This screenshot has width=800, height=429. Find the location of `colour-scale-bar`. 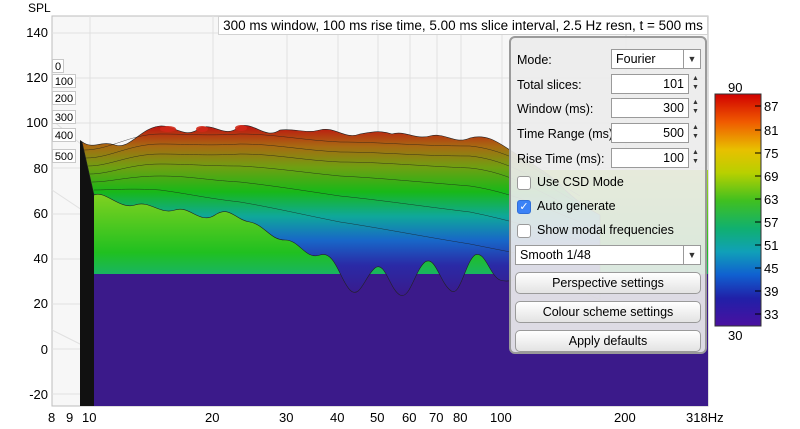

colour-scale-bar is located at coordinates (738, 210).